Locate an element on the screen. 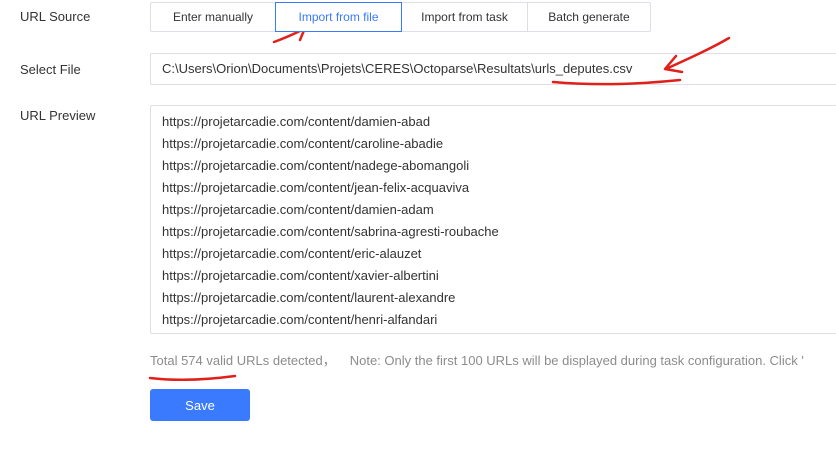 Image resolution: width=836 pixels, height=456 pixels. select-file-label: Select File is located at coordinates (50, 69).